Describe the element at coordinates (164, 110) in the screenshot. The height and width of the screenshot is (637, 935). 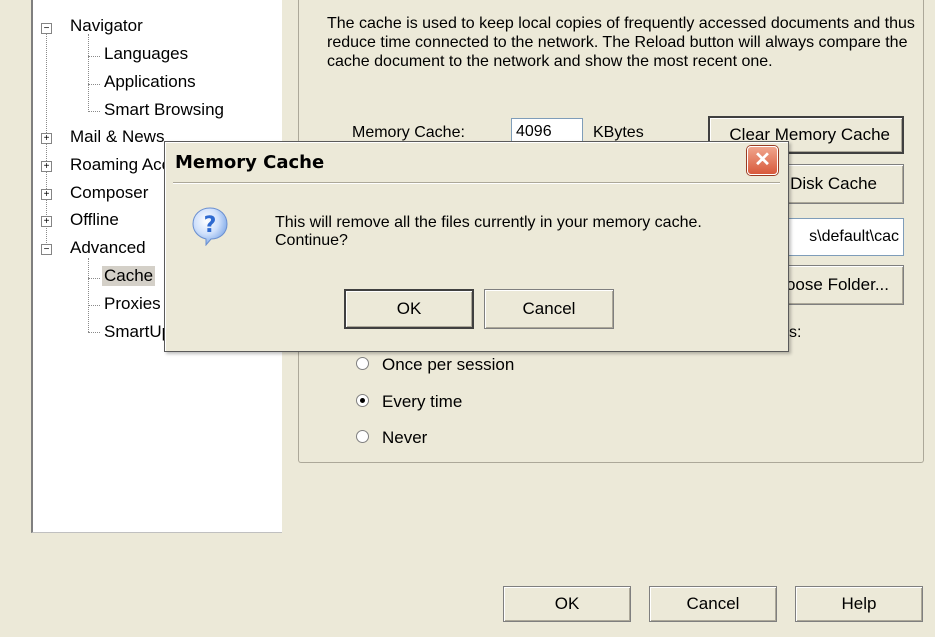
I see `tree-item-smart-browsing: Smart Browsing` at that location.